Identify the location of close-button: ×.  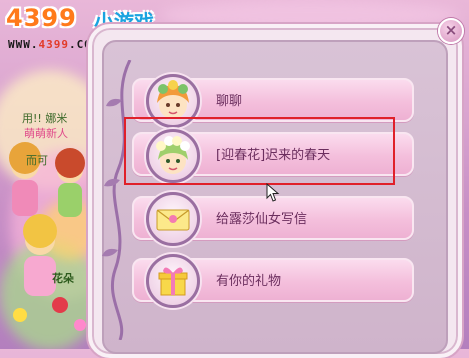
(451, 31).